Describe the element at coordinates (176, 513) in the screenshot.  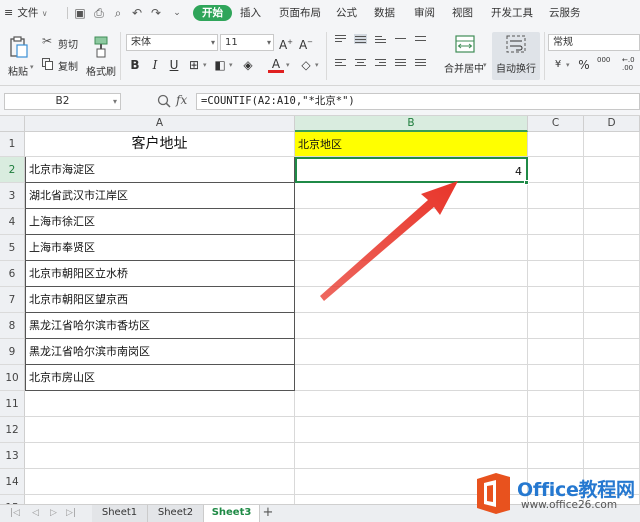
I see `sheet-tab-sheet2: Sheet2` at that location.